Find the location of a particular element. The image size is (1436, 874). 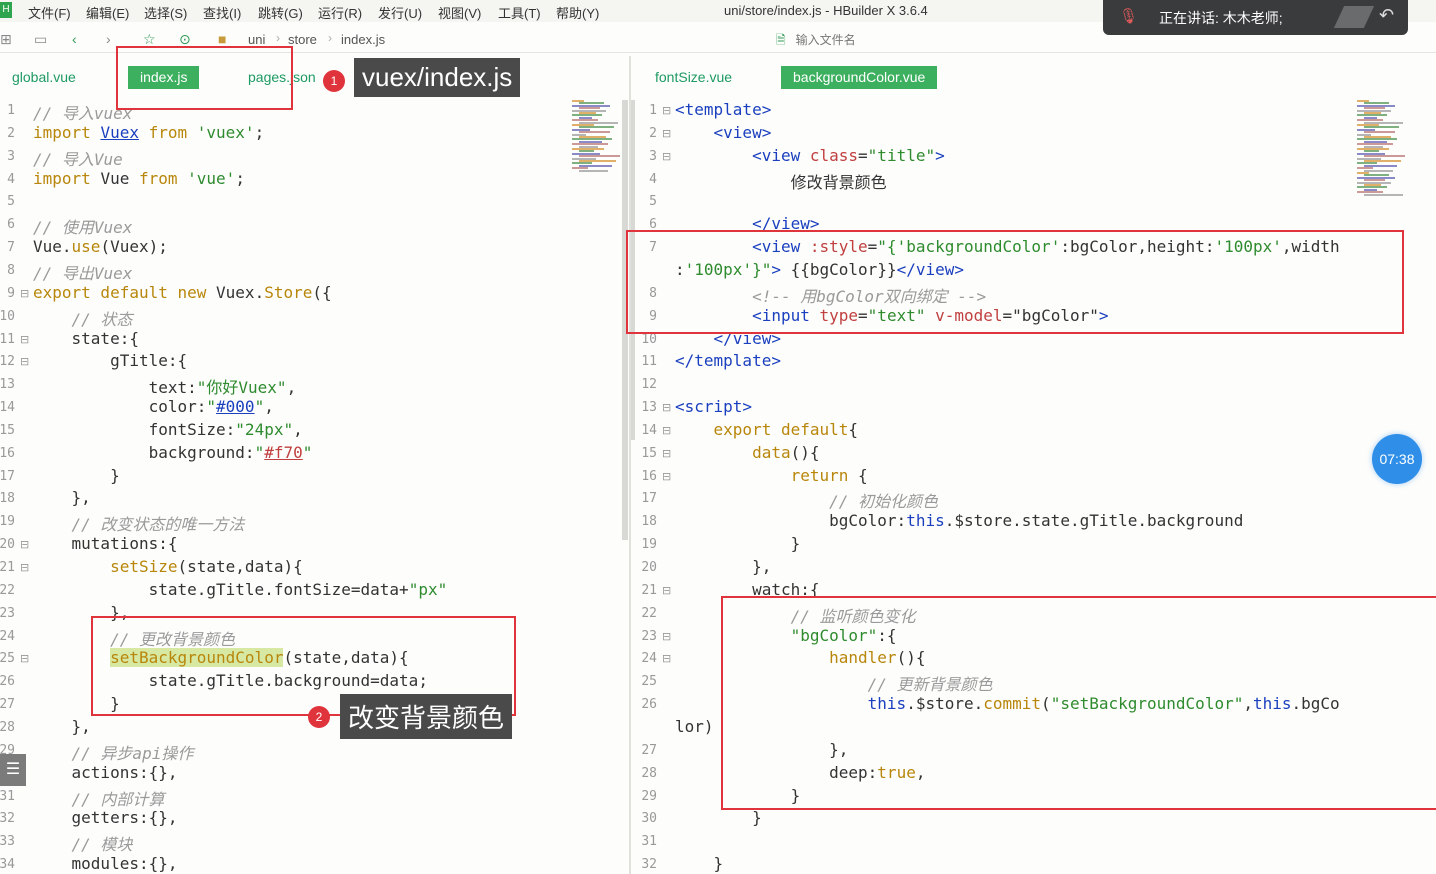

forward-icon: › is located at coordinates (108, 39).